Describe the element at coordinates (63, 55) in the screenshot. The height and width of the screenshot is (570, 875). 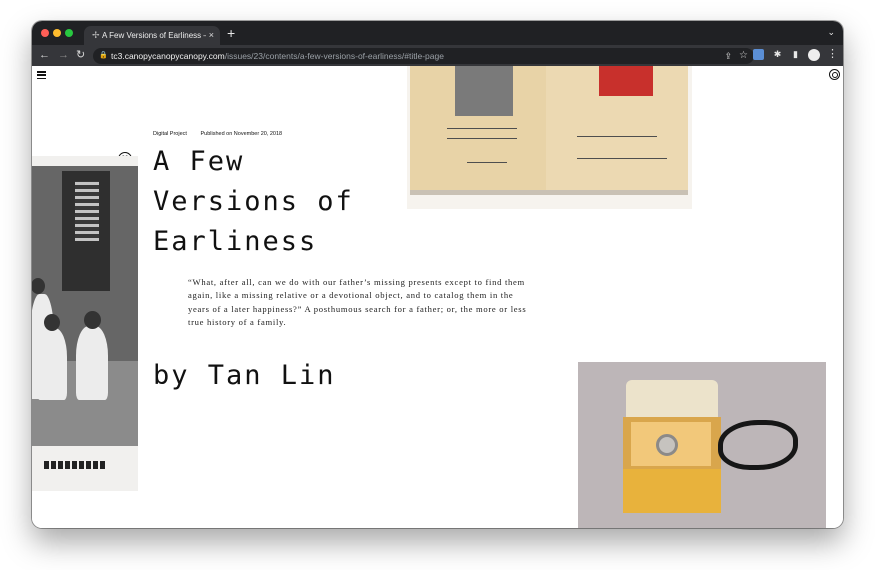
I see `forward-arrow-icon: →` at that location.